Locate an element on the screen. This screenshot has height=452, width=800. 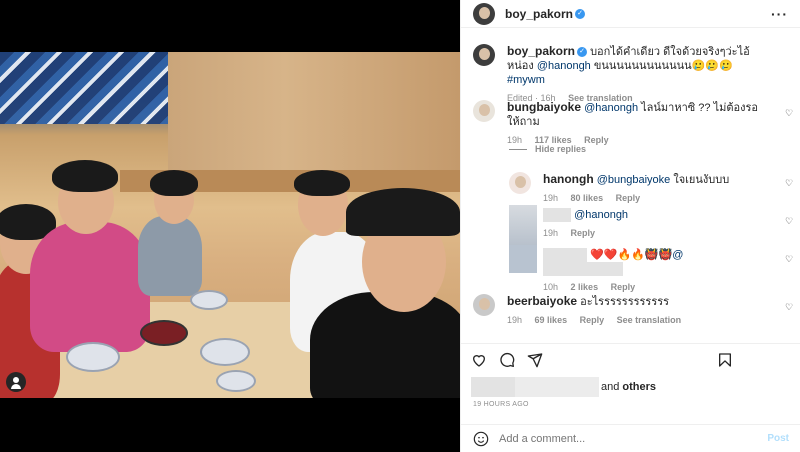
likes-others: others is located at coordinates (639, 387).